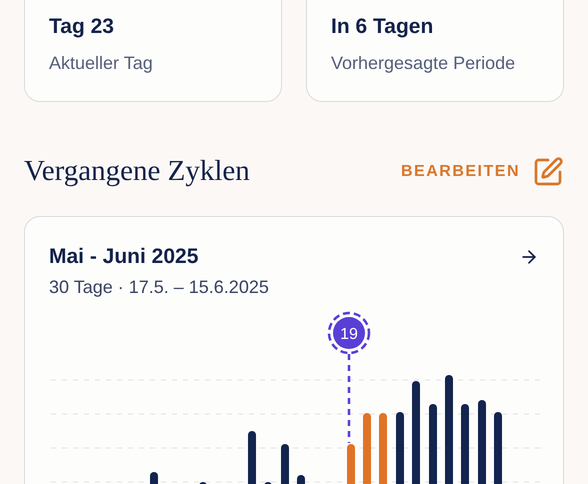 The width and height of the screenshot is (588, 484). I want to click on stat-value: In 6 Tagen, so click(382, 27).